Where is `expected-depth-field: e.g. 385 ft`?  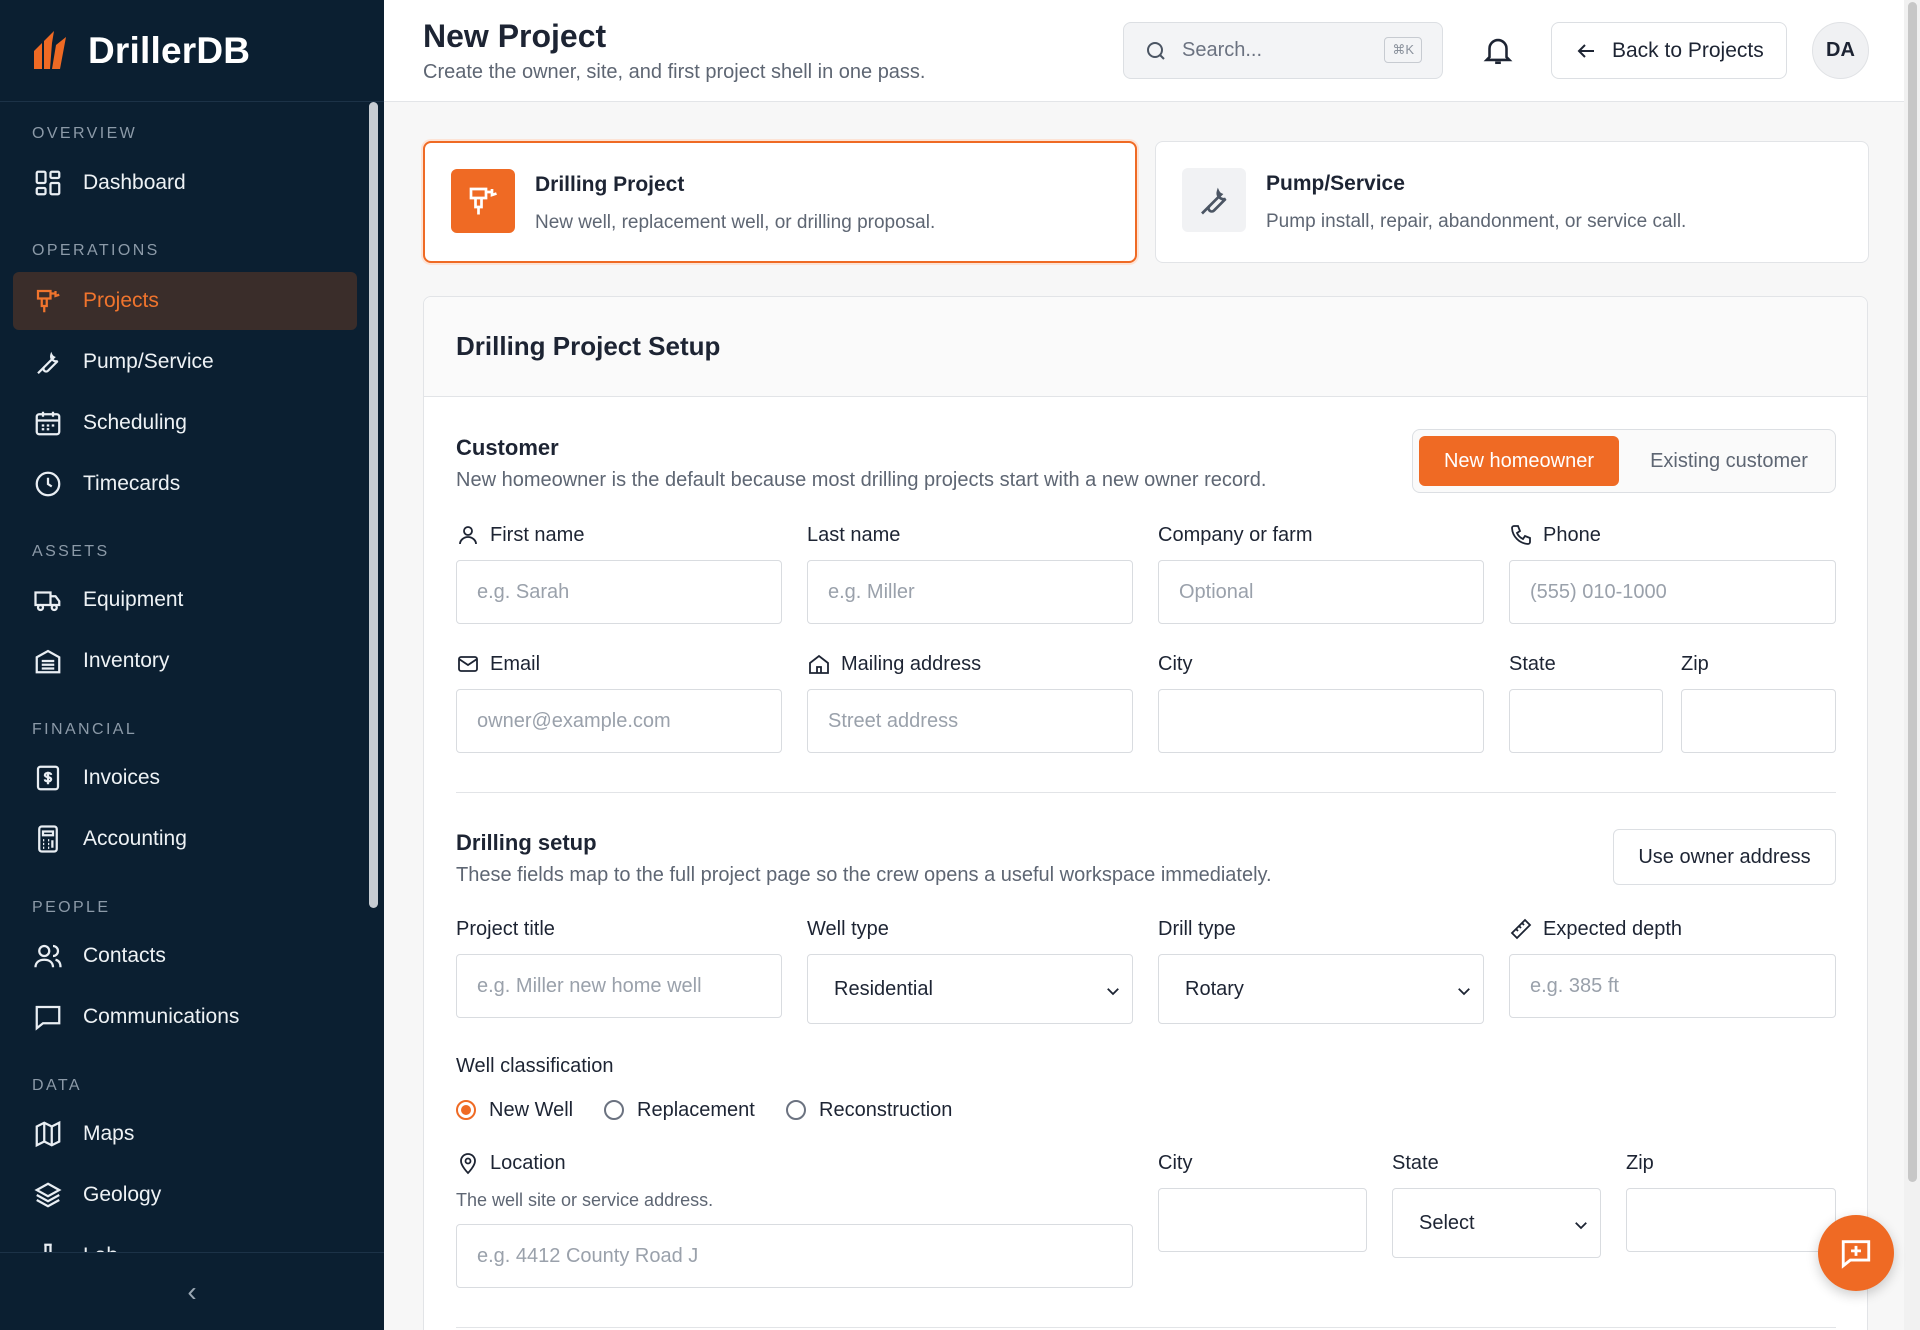
expected-depth-field: e.g. 385 ft is located at coordinates (1672, 986).